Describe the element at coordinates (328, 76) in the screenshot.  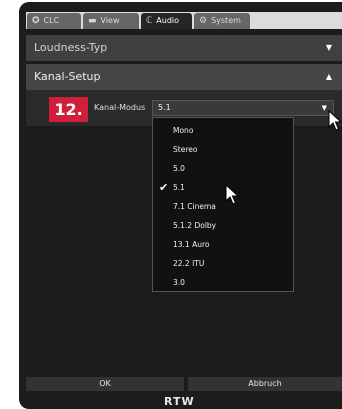
I see `chevron-up-icon: ▲` at that location.